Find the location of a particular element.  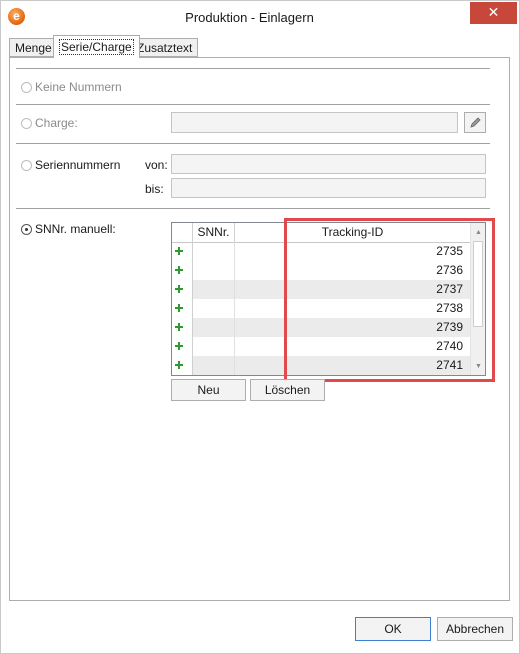

pencil-icon is located at coordinates (475, 122).